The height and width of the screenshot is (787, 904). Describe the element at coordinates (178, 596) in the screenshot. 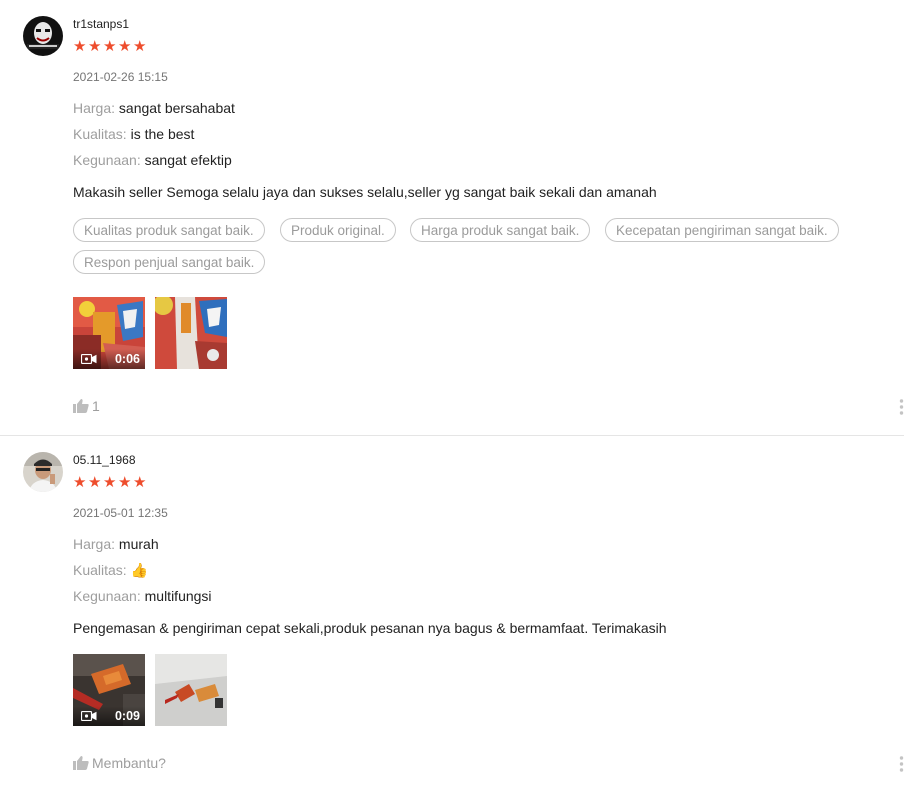

I see `attribute-value: multifungsi` at that location.